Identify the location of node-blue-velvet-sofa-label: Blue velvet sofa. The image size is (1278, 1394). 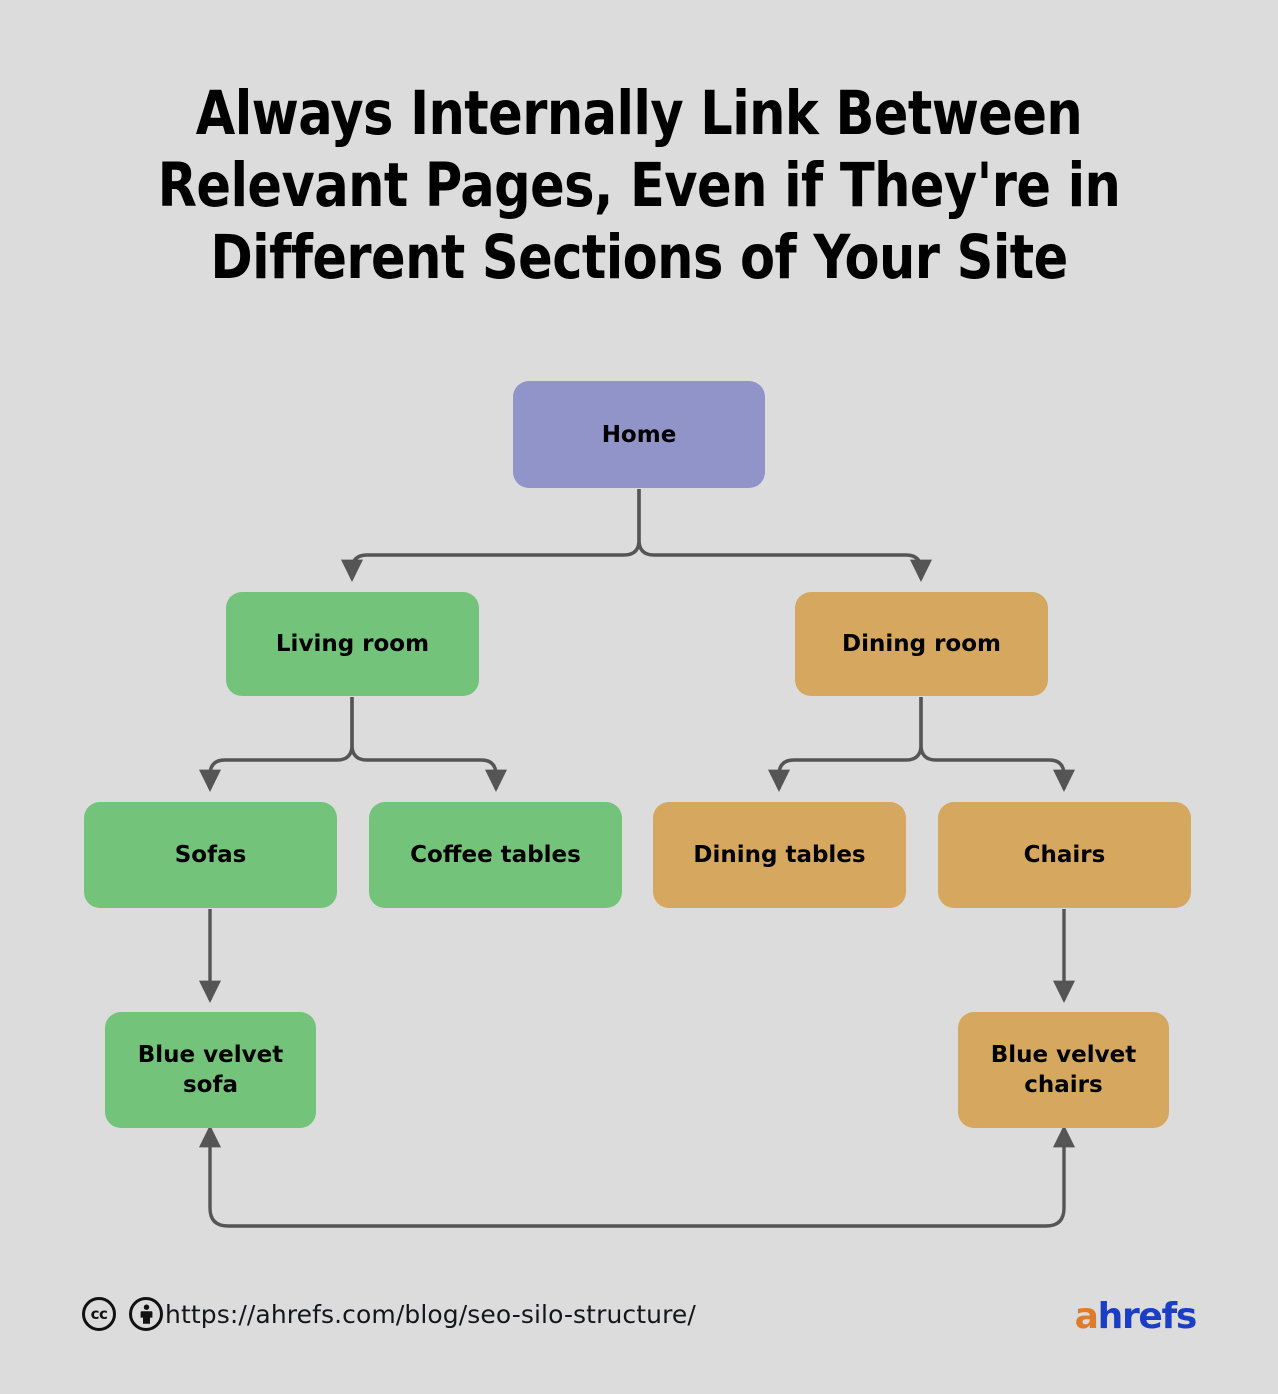
(210, 1070).